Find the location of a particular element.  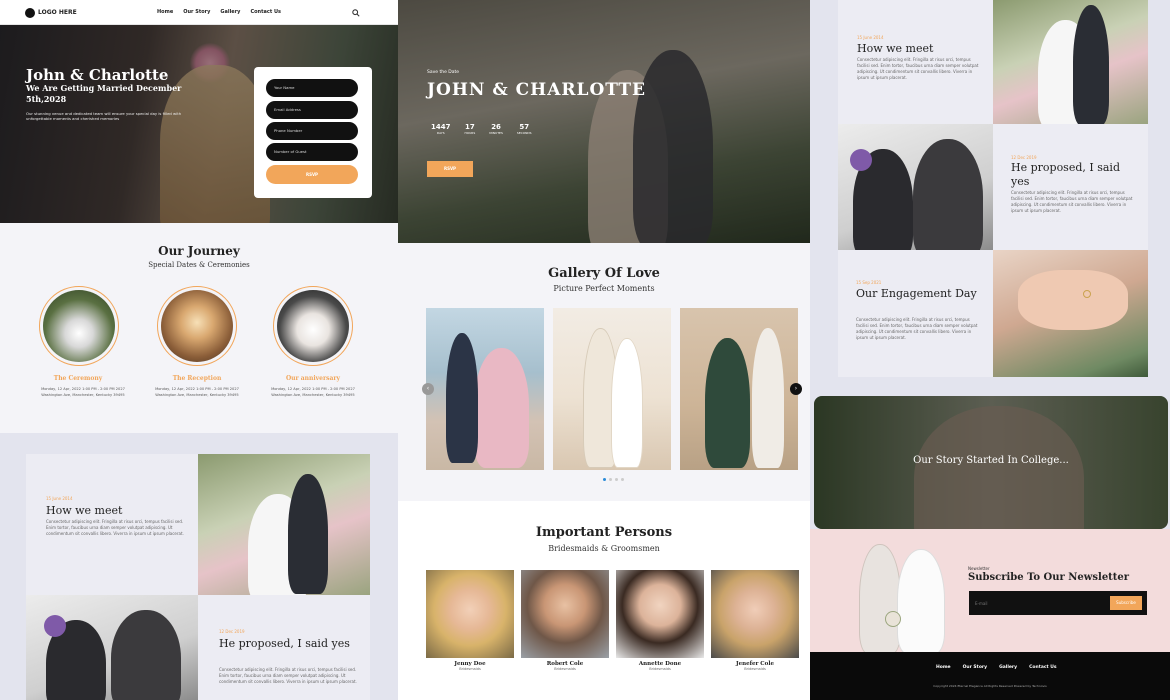

story-title: Our Engagement Day is located at coordinates (916, 293).